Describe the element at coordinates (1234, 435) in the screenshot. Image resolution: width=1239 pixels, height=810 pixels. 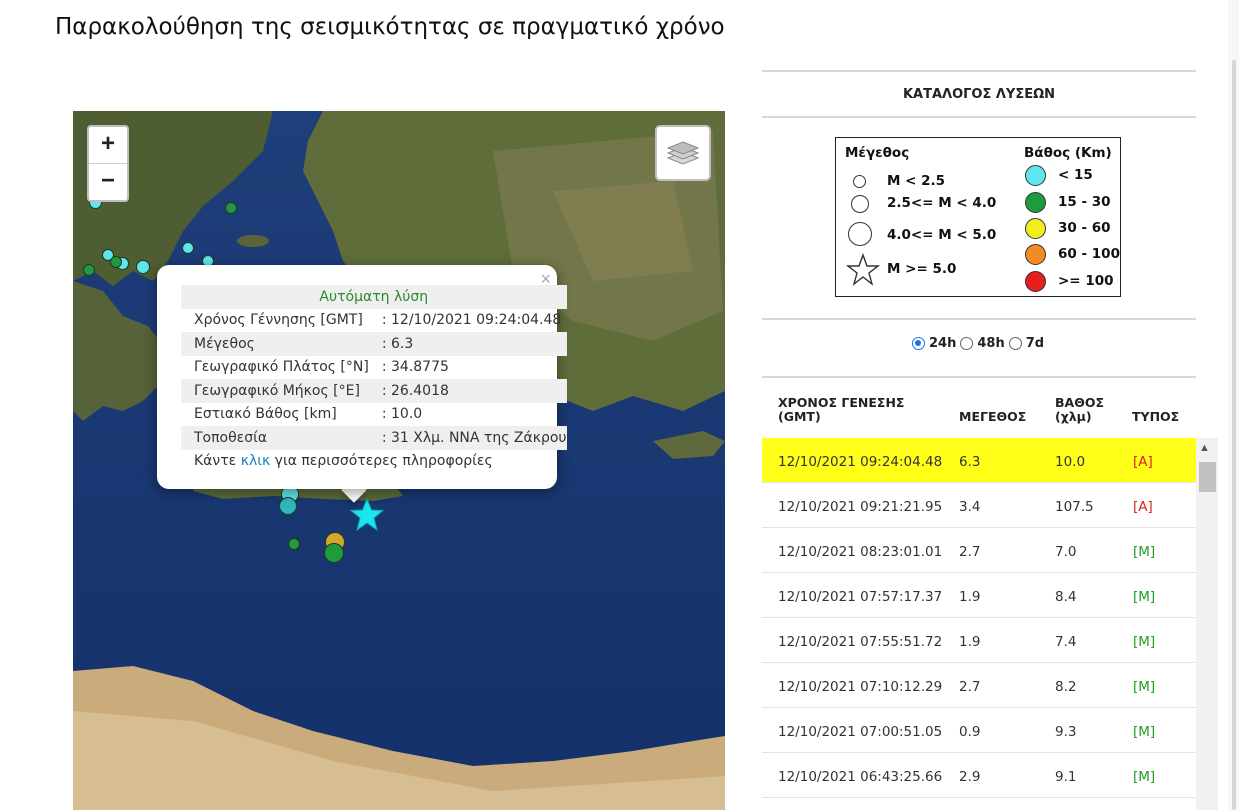
I see `window-scrollbar-thumb` at that location.